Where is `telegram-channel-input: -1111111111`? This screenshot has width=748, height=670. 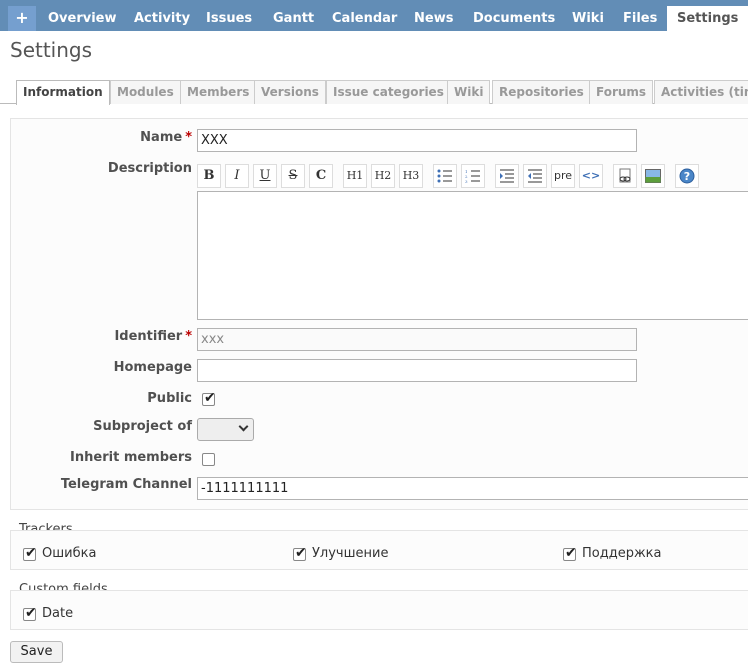
telegram-channel-input: -1111111111 is located at coordinates (472, 488).